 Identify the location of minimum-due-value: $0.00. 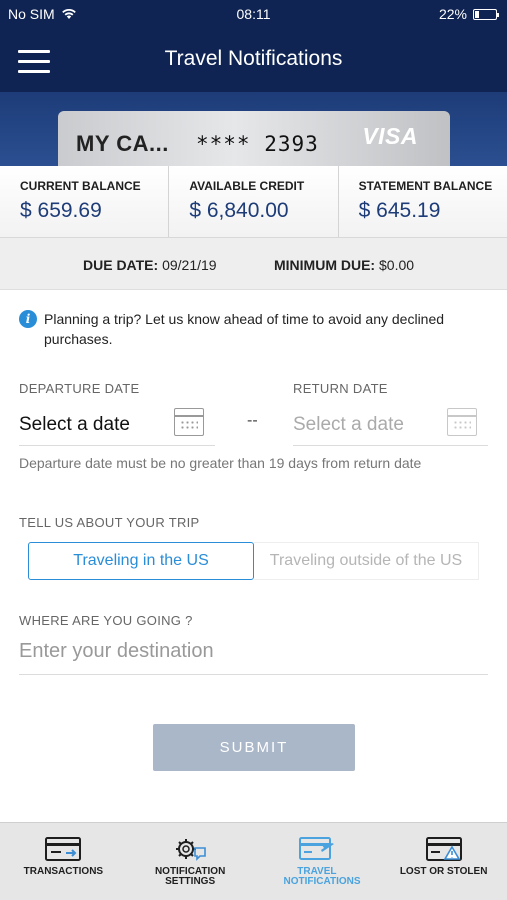
(397, 265).